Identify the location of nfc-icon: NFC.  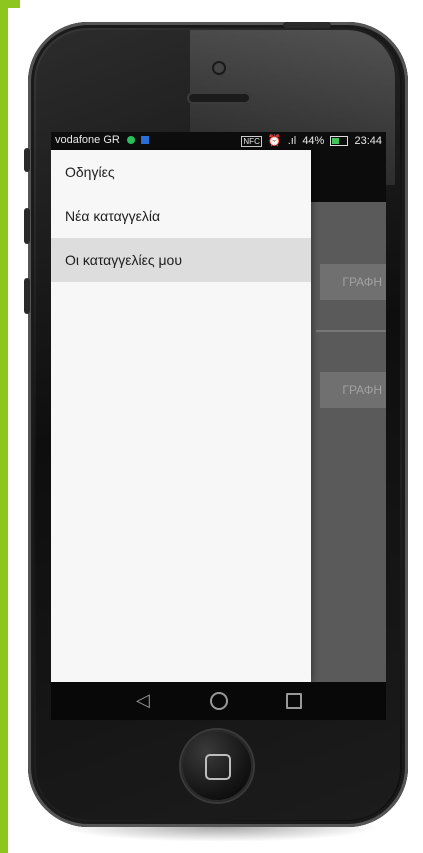
(251, 141).